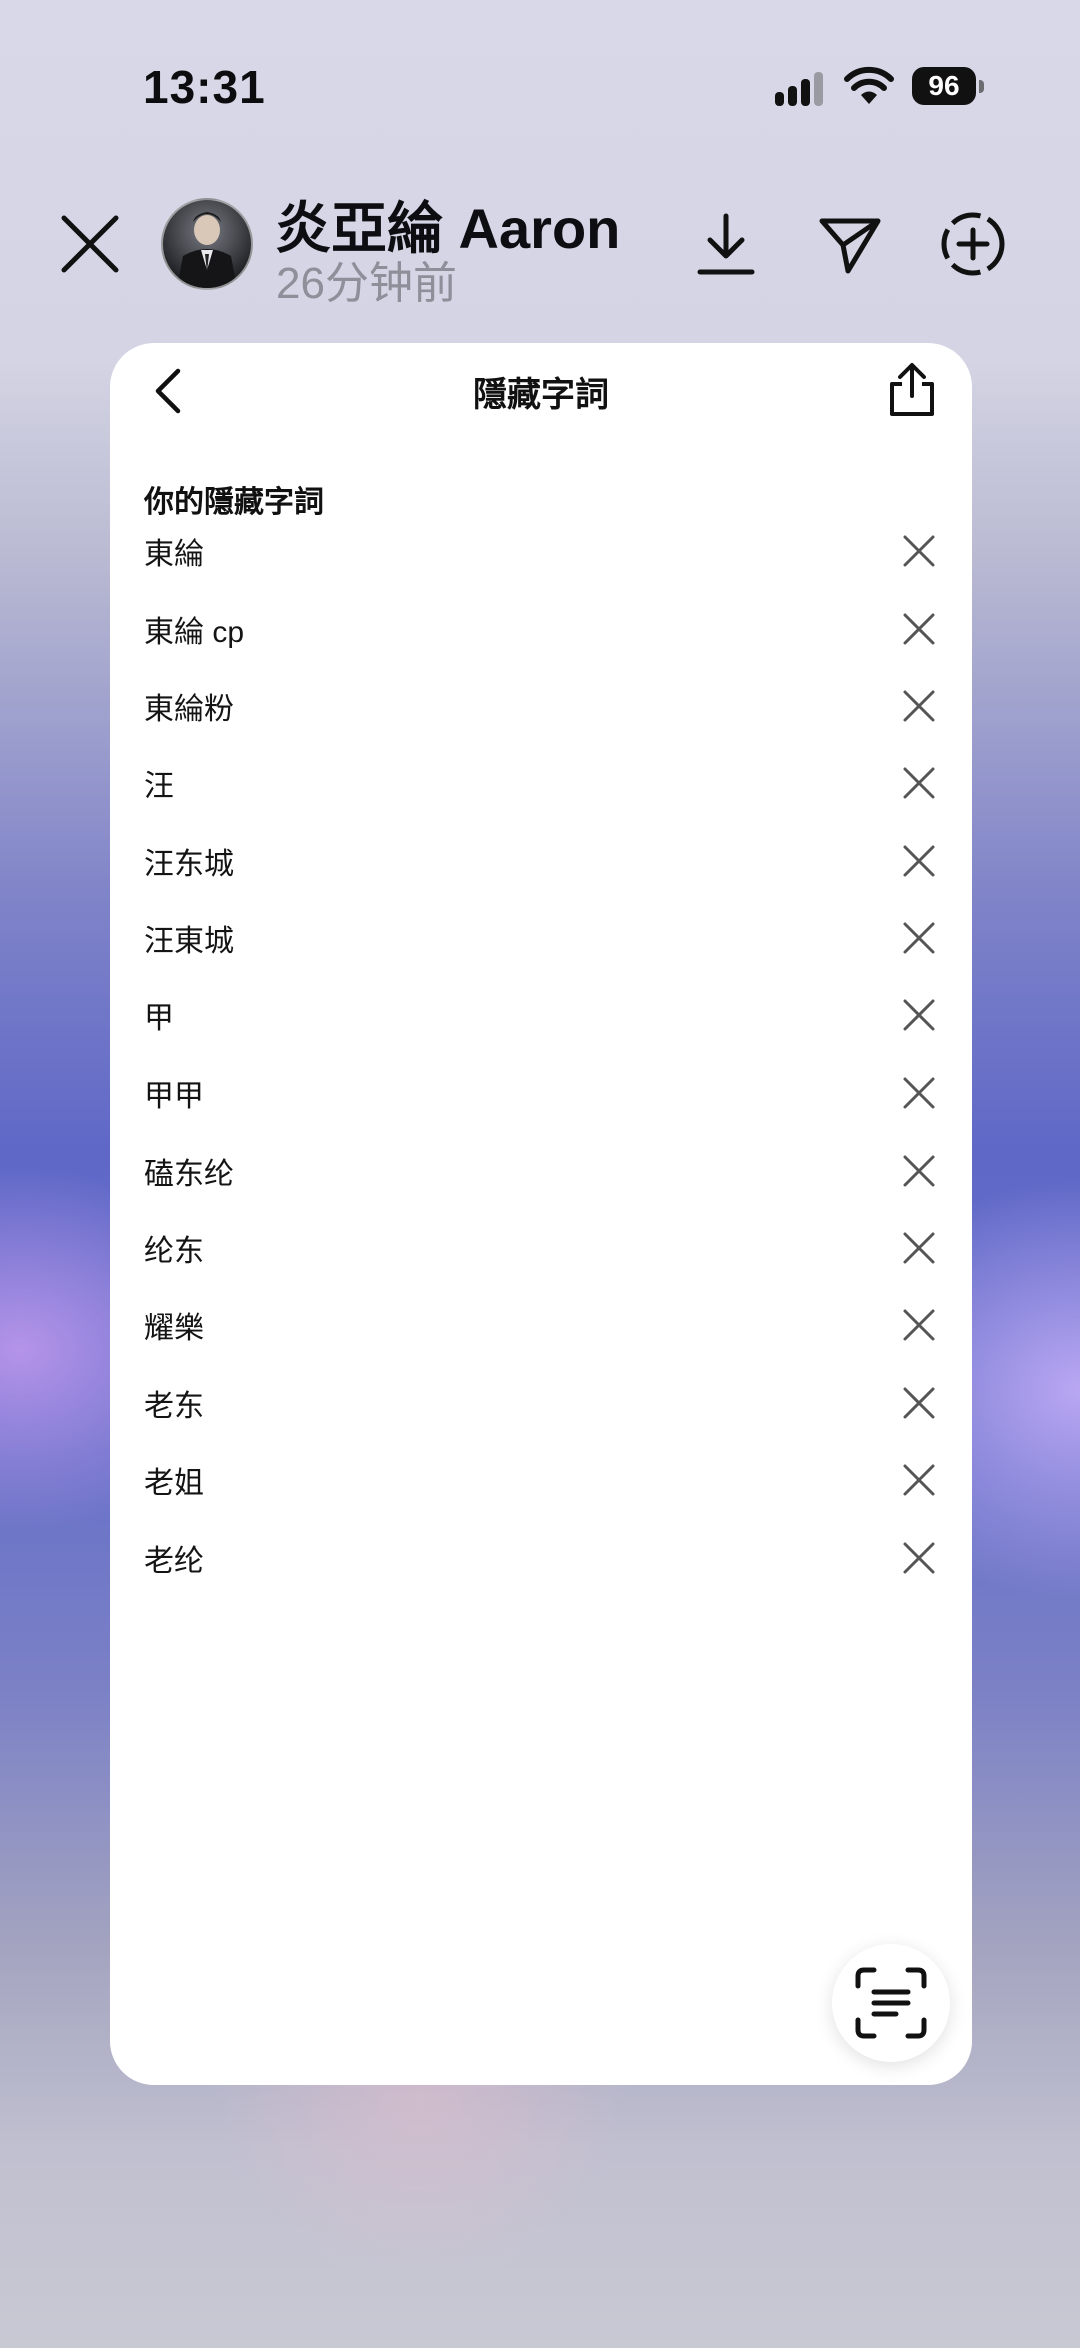 The height and width of the screenshot is (2348, 1080). I want to click on hidden-word-text: 東綸, so click(174, 554).